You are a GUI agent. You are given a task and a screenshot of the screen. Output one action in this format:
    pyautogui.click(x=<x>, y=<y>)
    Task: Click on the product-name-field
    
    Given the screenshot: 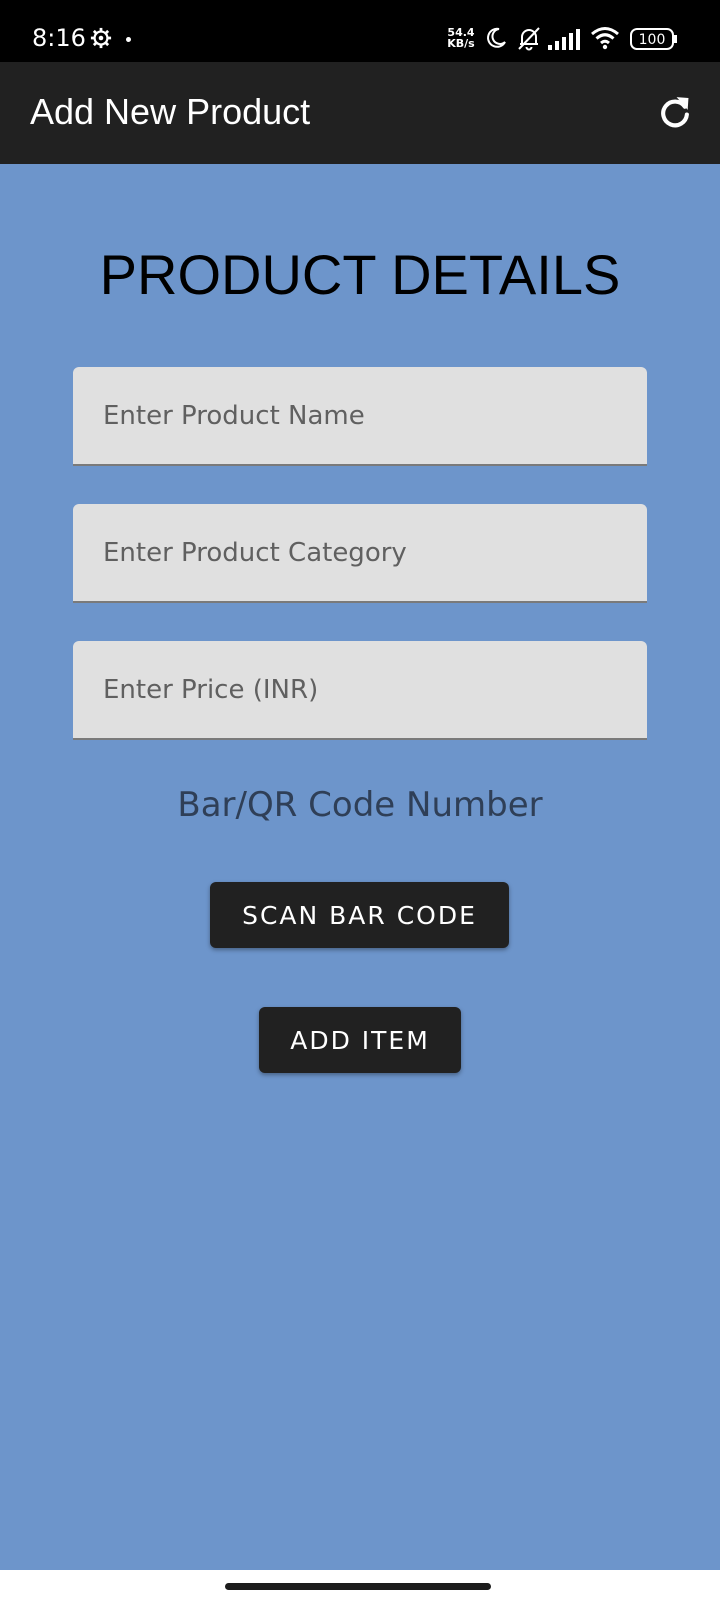 What is the action you would take?
    pyautogui.click(x=360, y=416)
    